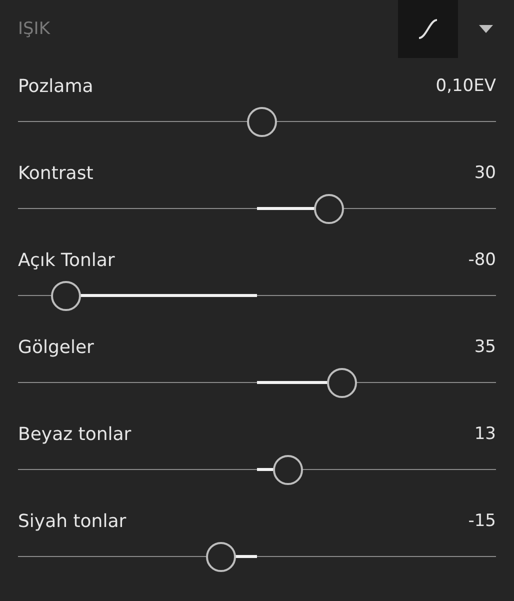 This screenshot has width=514, height=601. What do you see at coordinates (66, 260) in the screenshot?
I see `slider-label: Açık Tonlar` at bounding box center [66, 260].